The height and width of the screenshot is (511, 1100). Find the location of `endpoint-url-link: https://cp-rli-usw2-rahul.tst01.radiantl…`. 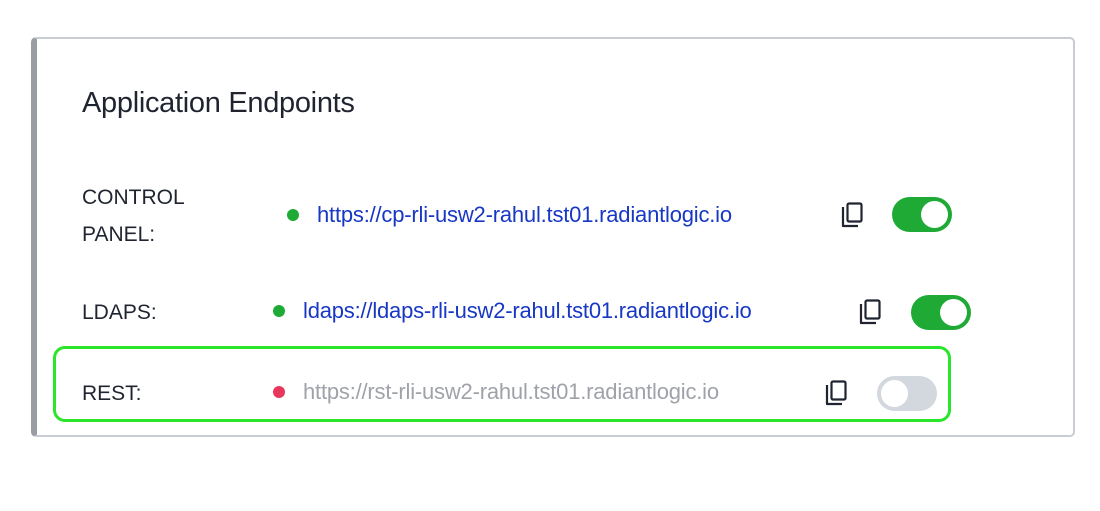

endpoint-url-link: https://cp-rli-usw2-rahul.tst01.radiantl… is located at coordinates (524, 215).